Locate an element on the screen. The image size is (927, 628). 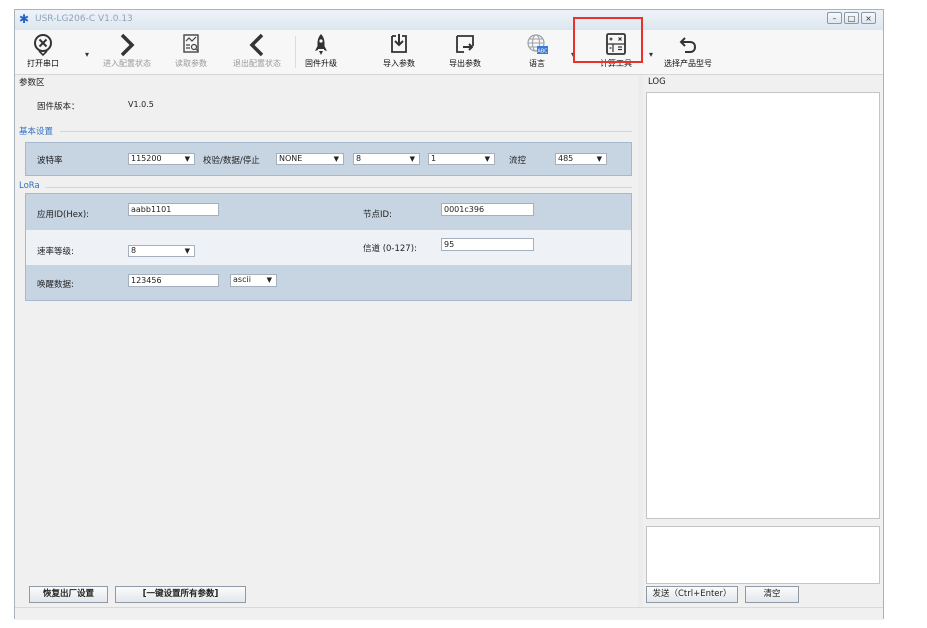
language-label: 语言 is located at coordinates (537, 63).